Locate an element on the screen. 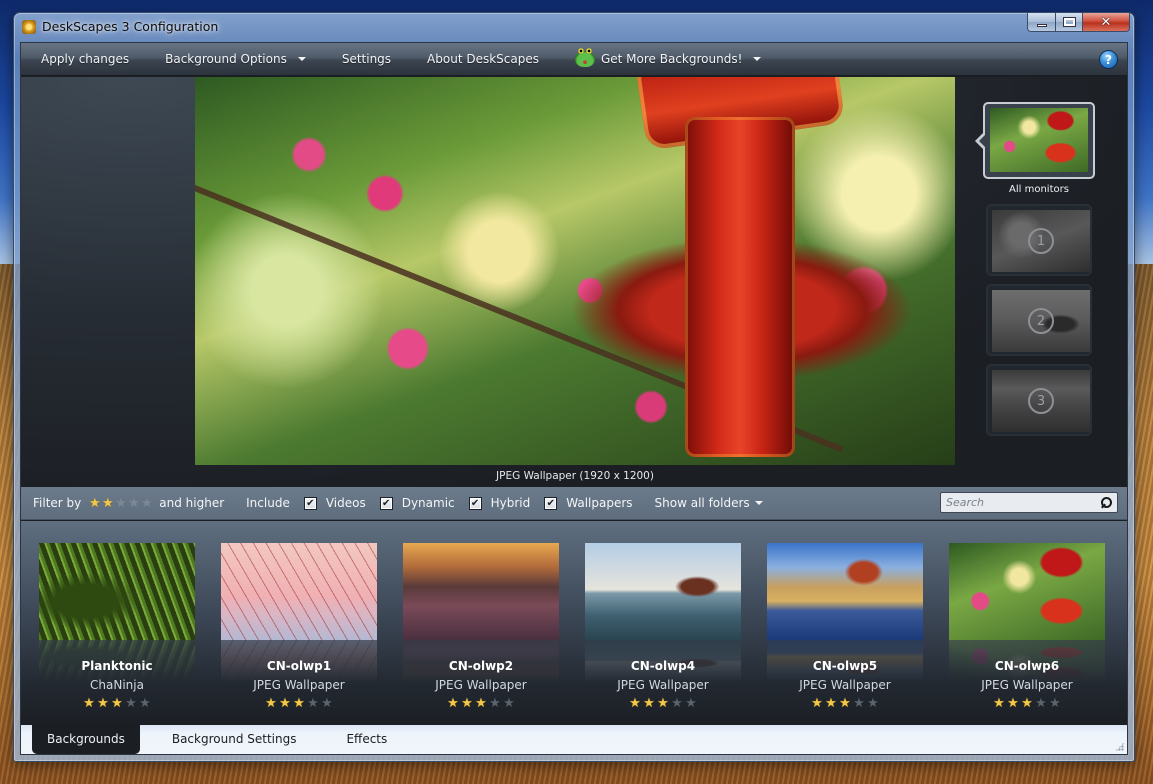  preview-firecracker-decoration is located at coordinates (740, 287).